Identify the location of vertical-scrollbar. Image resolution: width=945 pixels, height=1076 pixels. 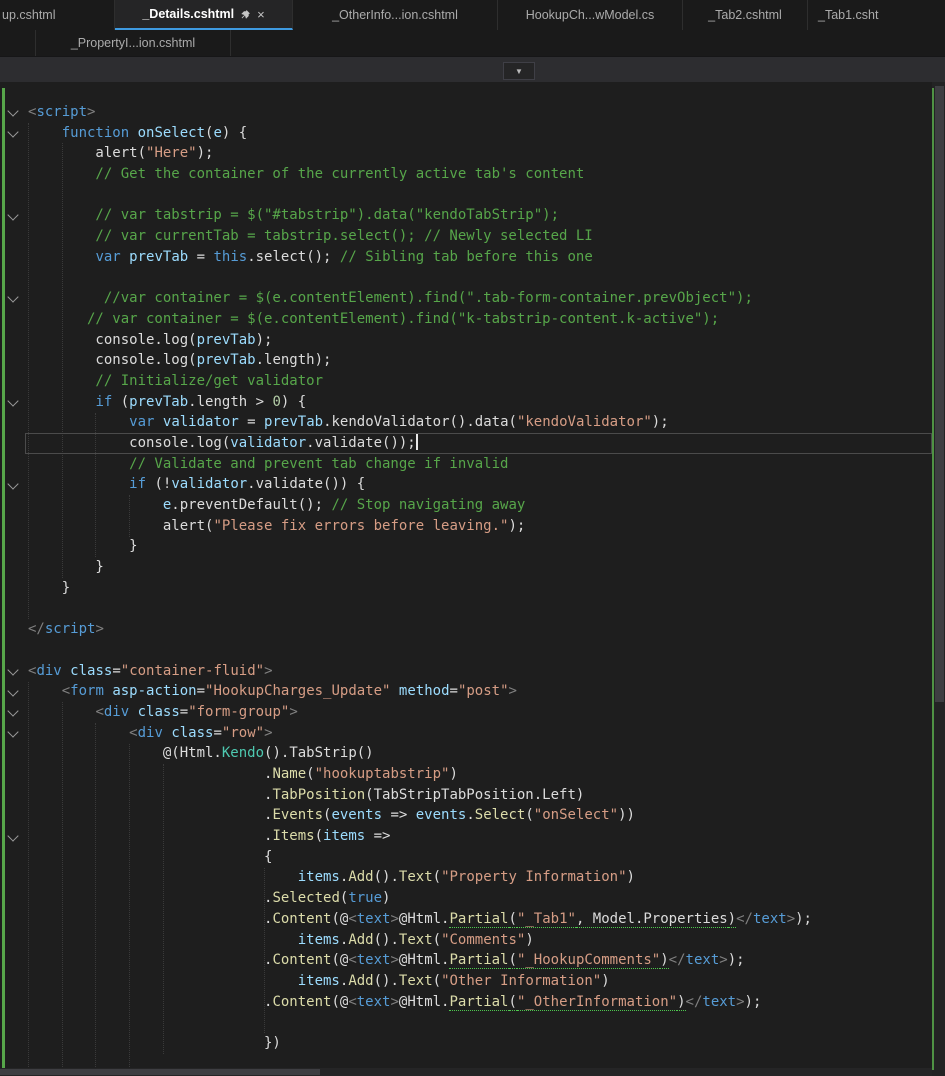
(938, 579).